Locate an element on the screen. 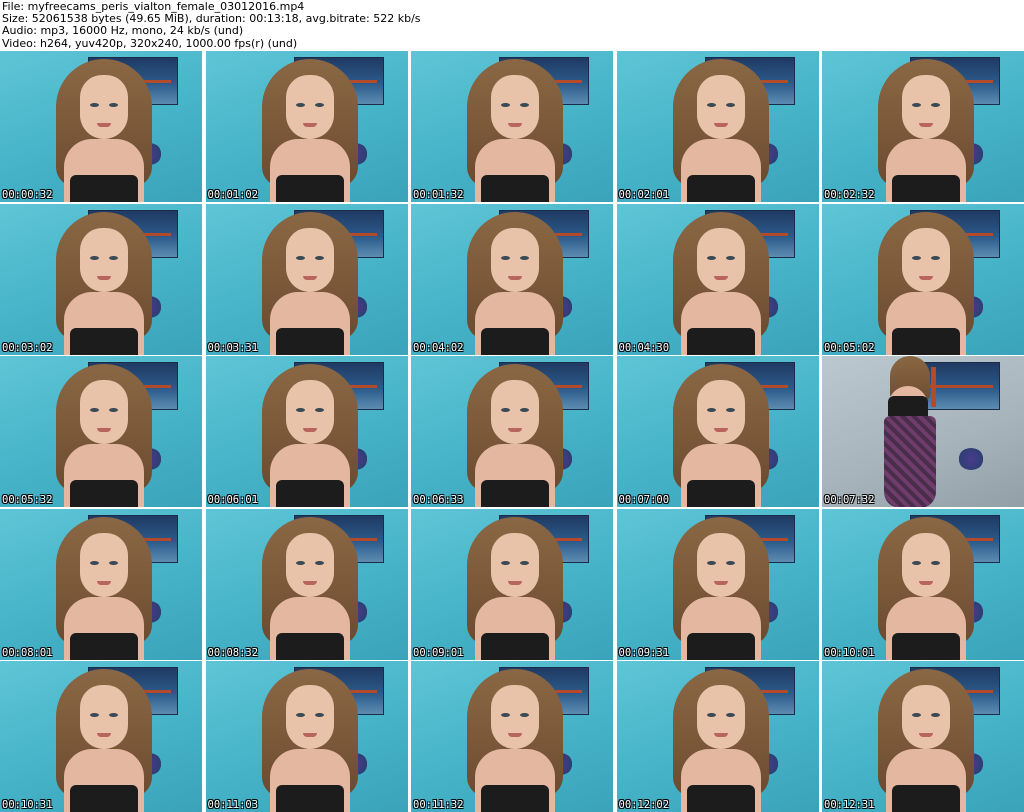 Image resolution: width=1024 pixels, height=812 pixels. video-thumbnail: 00:07:32 is located at coordinates (923, 431).